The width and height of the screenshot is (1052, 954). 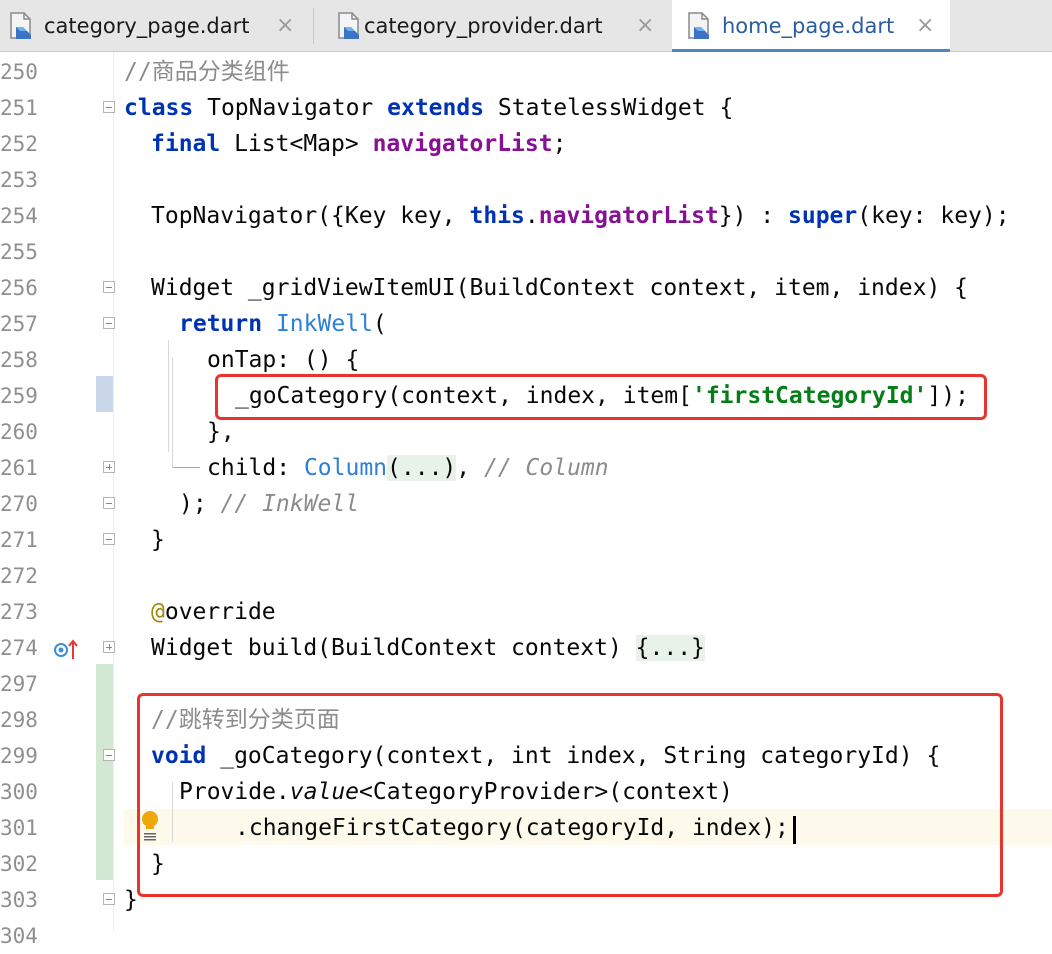 I want to click on line-text: ); // InkWell, so click(x=269, y=504).